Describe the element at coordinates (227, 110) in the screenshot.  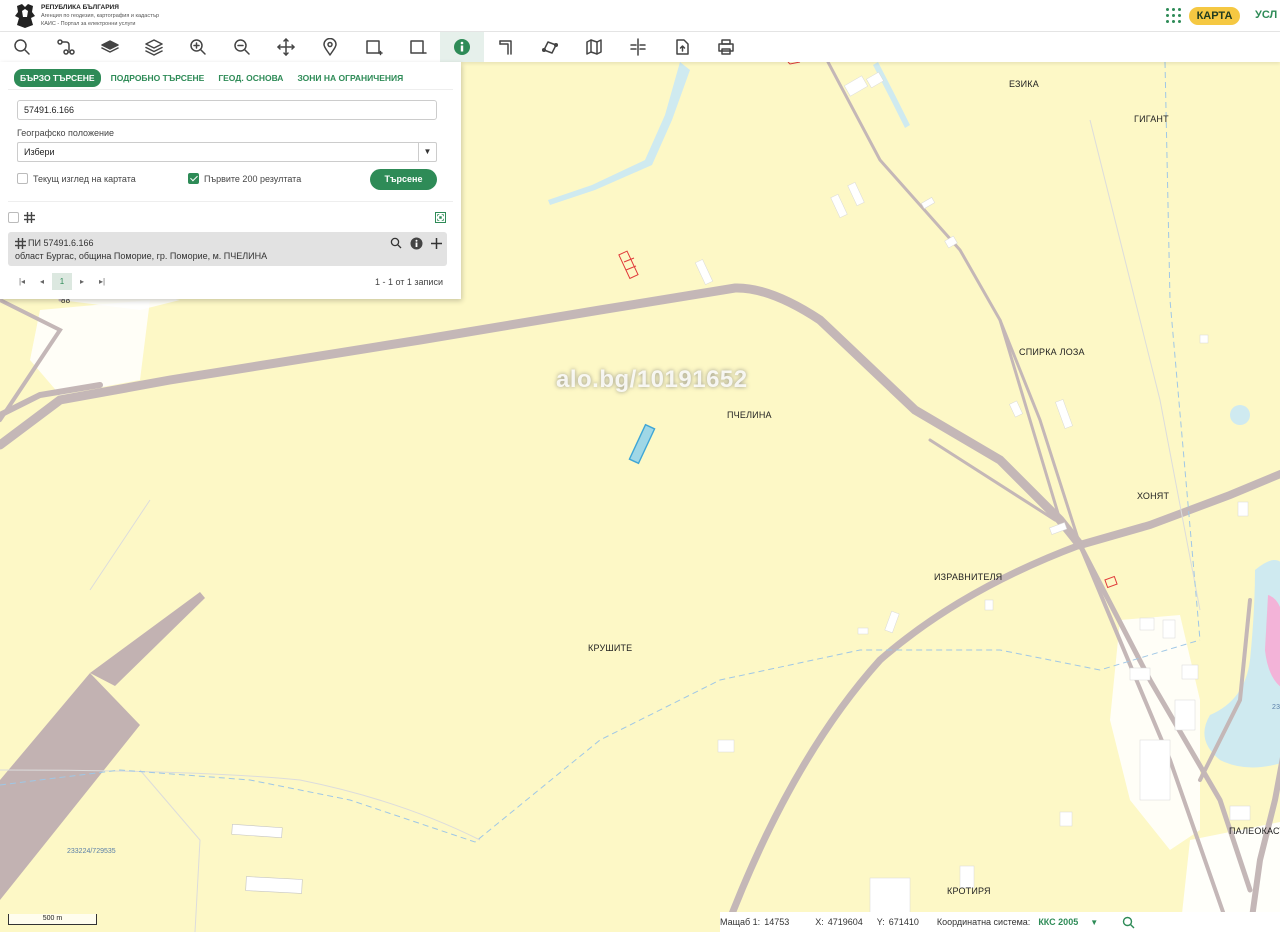
I see `search-input: 57491.6.166` at that location.